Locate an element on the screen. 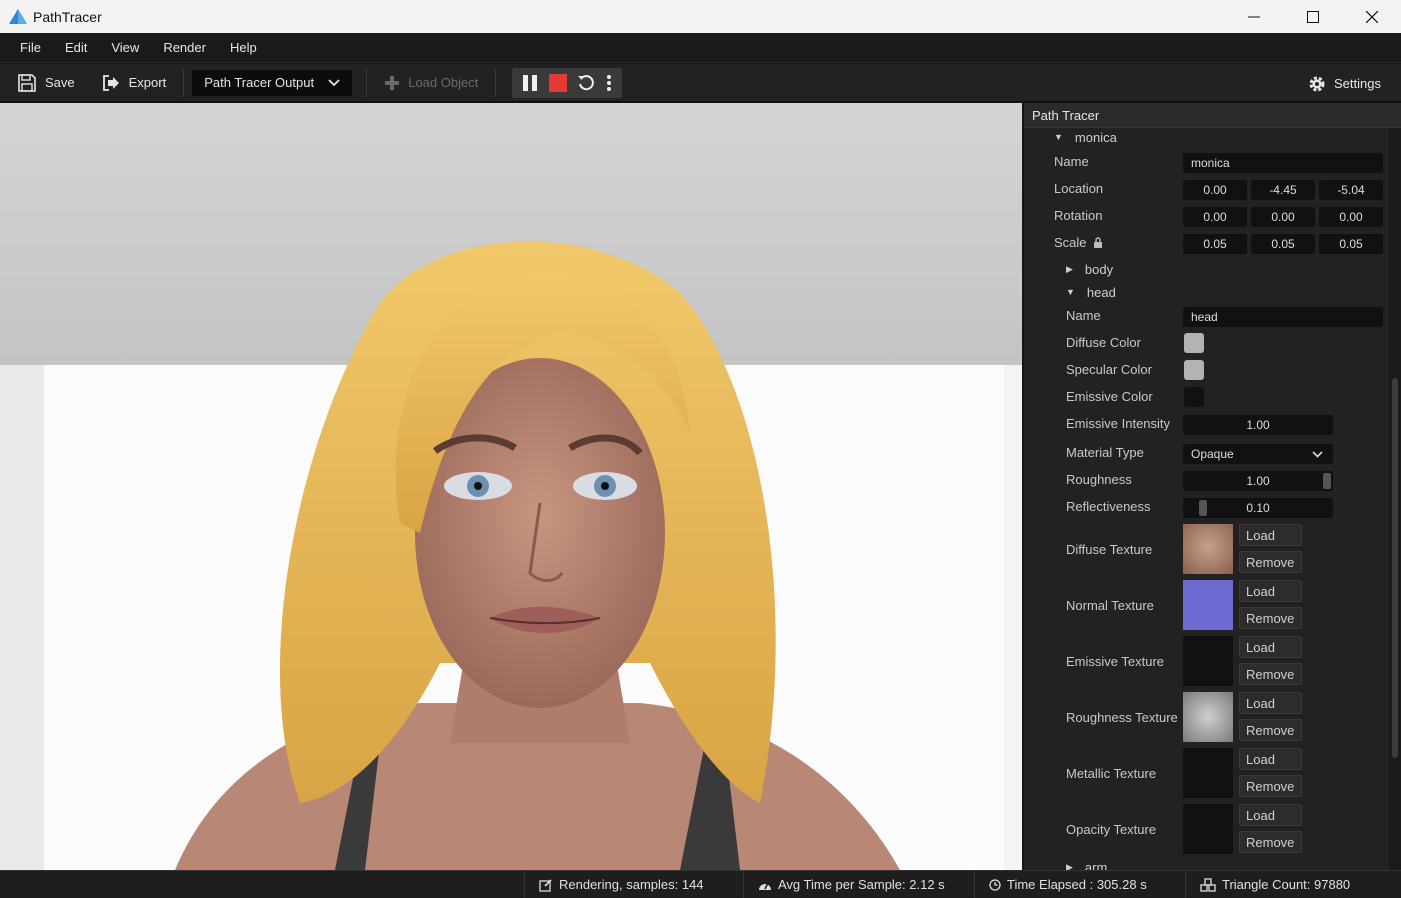 Image resolution: width=1401 pixels, height=898 pixels. emissive-texture-load-button: Load is located at coordinates (1270, 647).